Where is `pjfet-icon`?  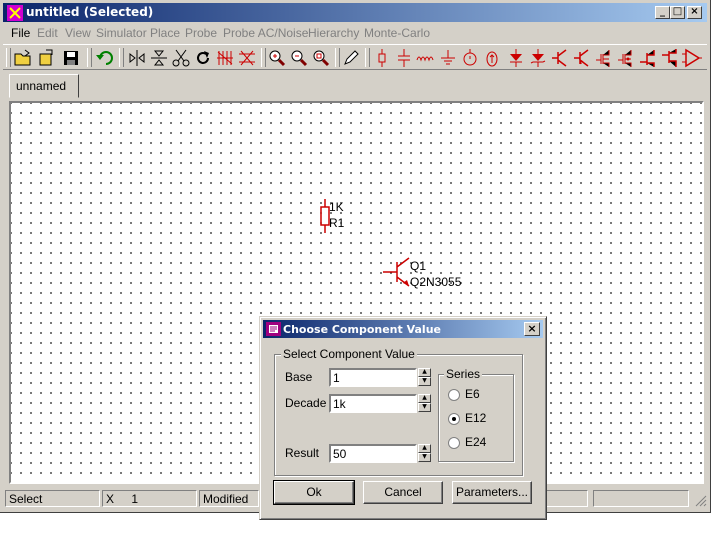 pjfet-icon is located at coordinates (670, 58).